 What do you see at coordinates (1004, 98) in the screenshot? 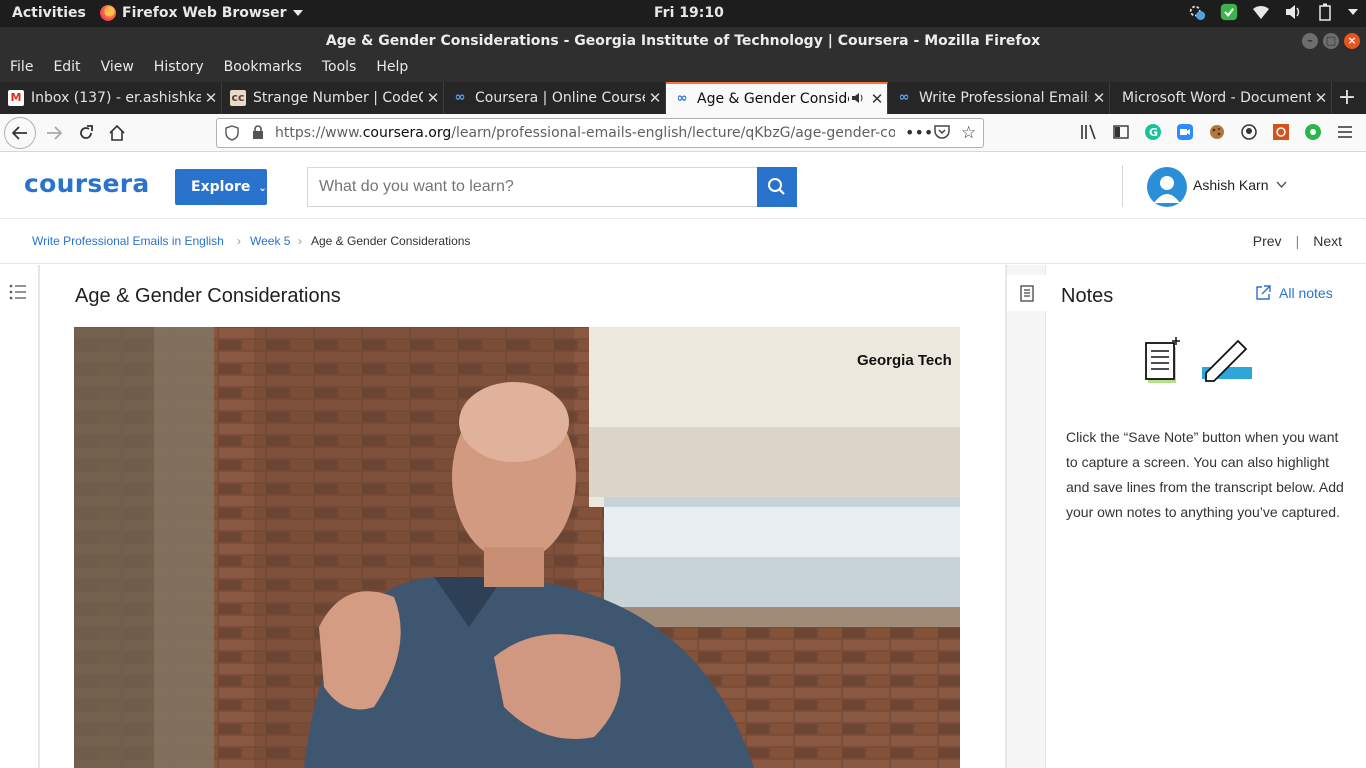
I see `tab-title: Write Professional Emails` at bounding box center [1004, 98].